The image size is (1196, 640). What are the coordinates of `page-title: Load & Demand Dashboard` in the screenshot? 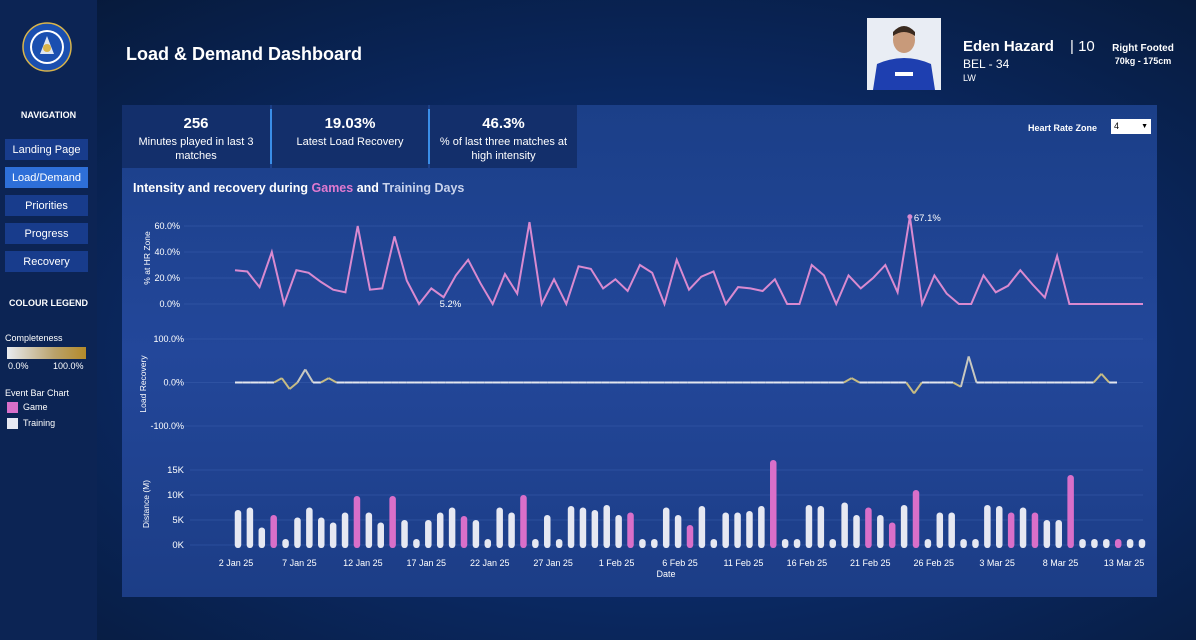 It's located at (244, 54).